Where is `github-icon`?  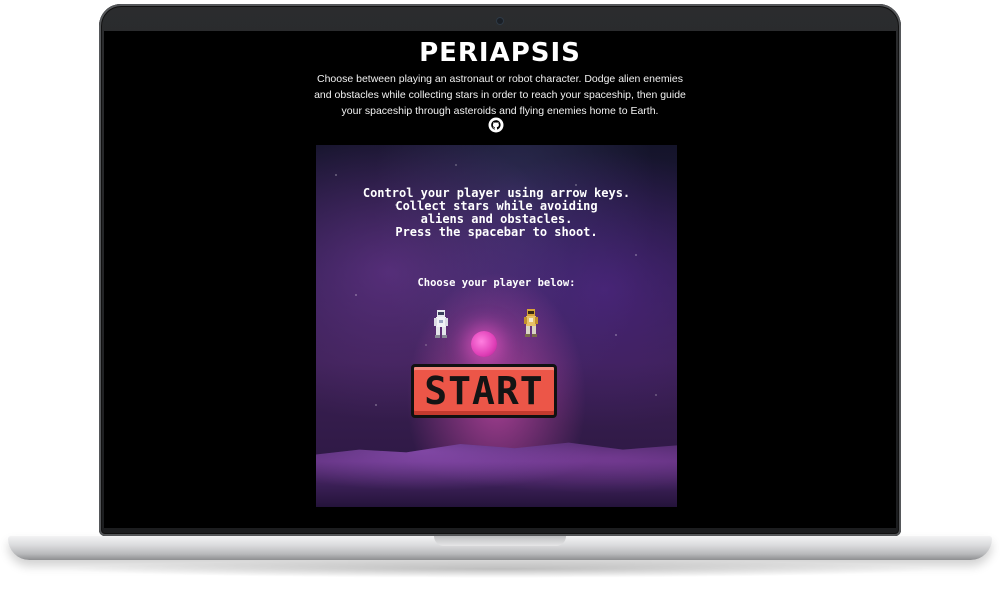 github-icon is located at coordinates (496, 125).